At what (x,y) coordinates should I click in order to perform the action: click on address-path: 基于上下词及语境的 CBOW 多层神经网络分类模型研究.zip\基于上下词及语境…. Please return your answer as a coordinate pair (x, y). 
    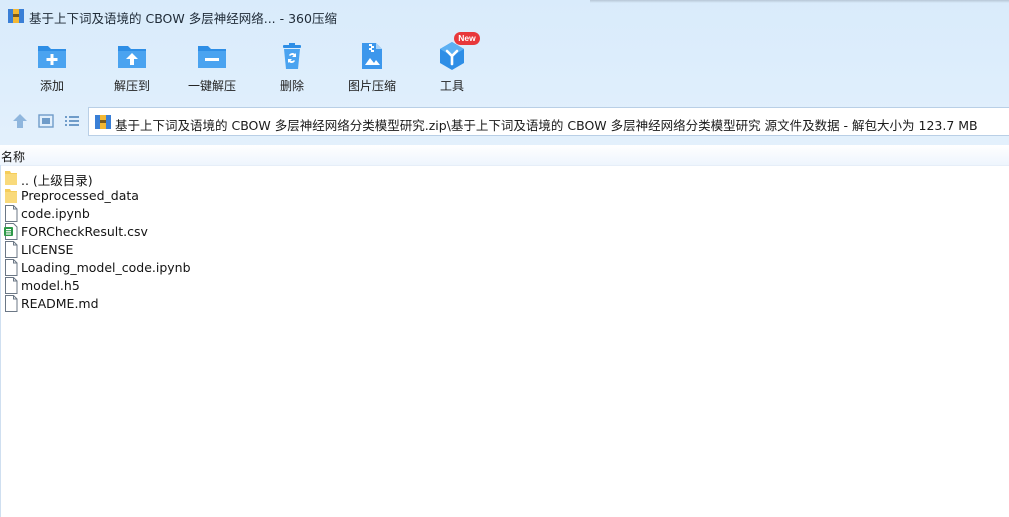
    Looking at the image, I should click on (546, 125).